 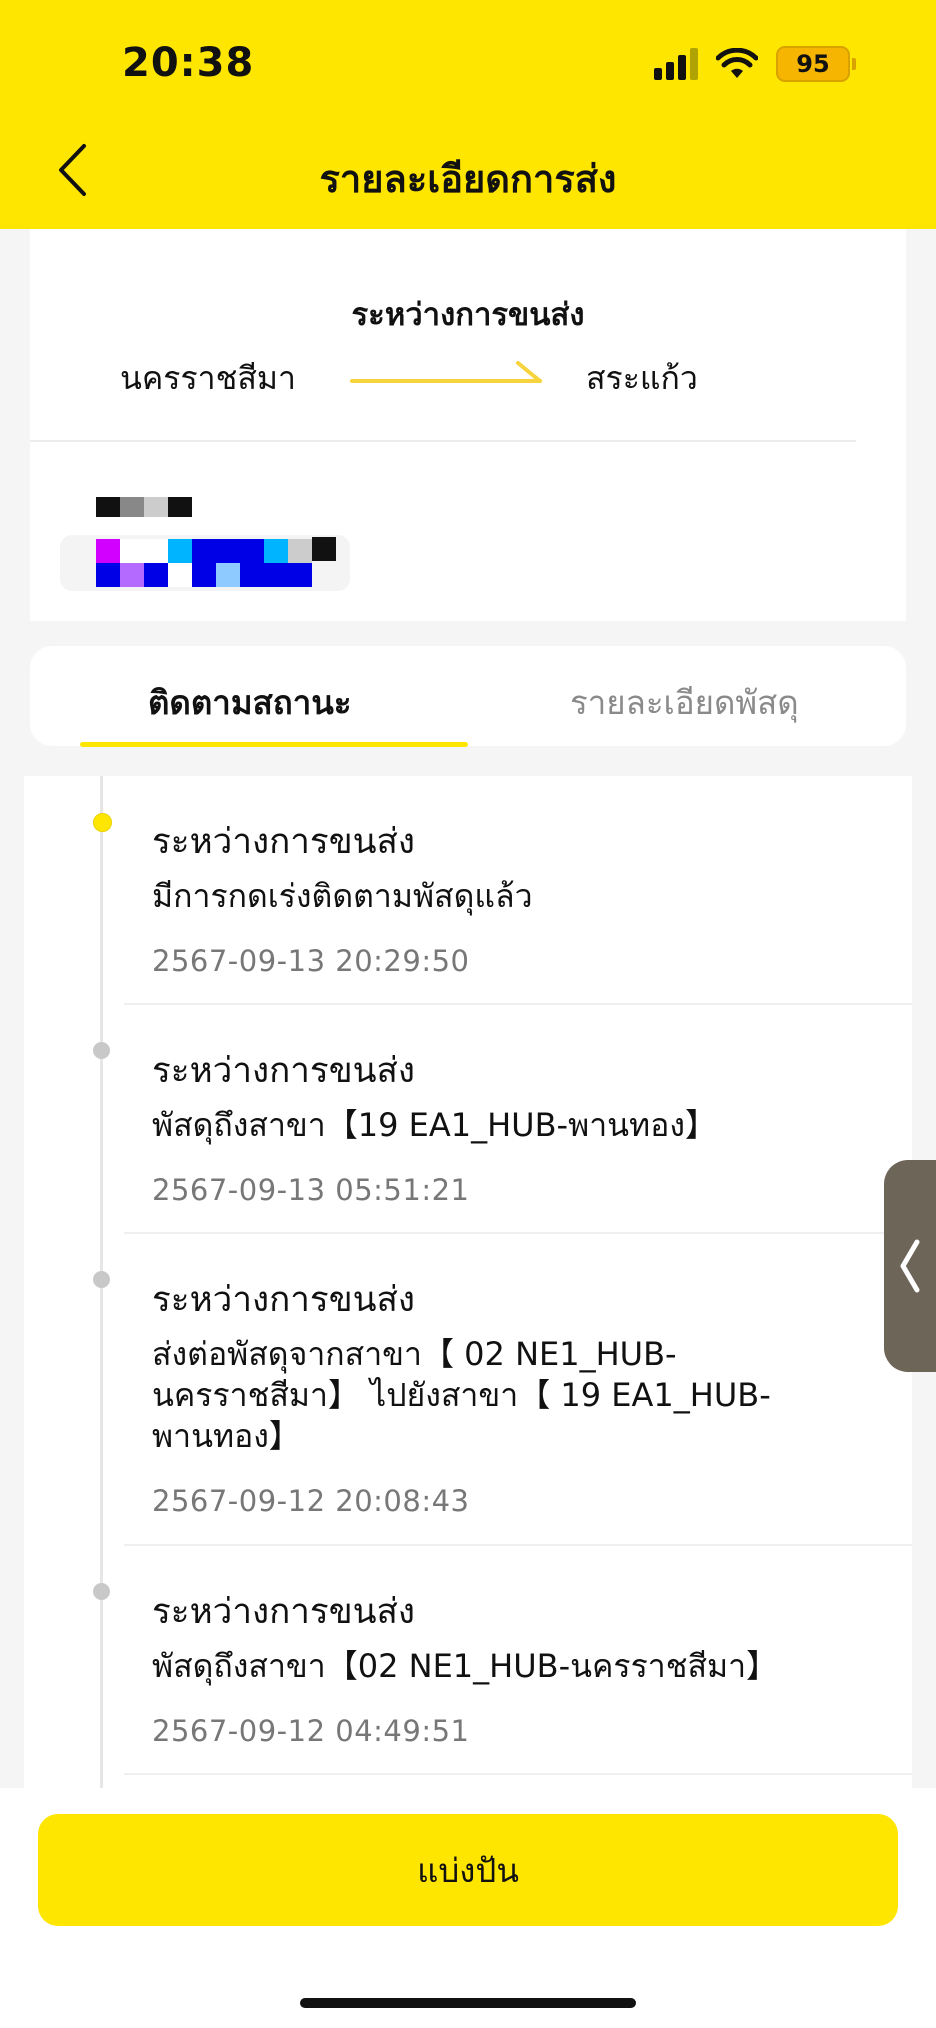 What do you see at coordinates (684, 702) in the screenshot?
I see `tab-parcel-details: รายละเอียดพัสดุ` at bounding box center [684, 702].